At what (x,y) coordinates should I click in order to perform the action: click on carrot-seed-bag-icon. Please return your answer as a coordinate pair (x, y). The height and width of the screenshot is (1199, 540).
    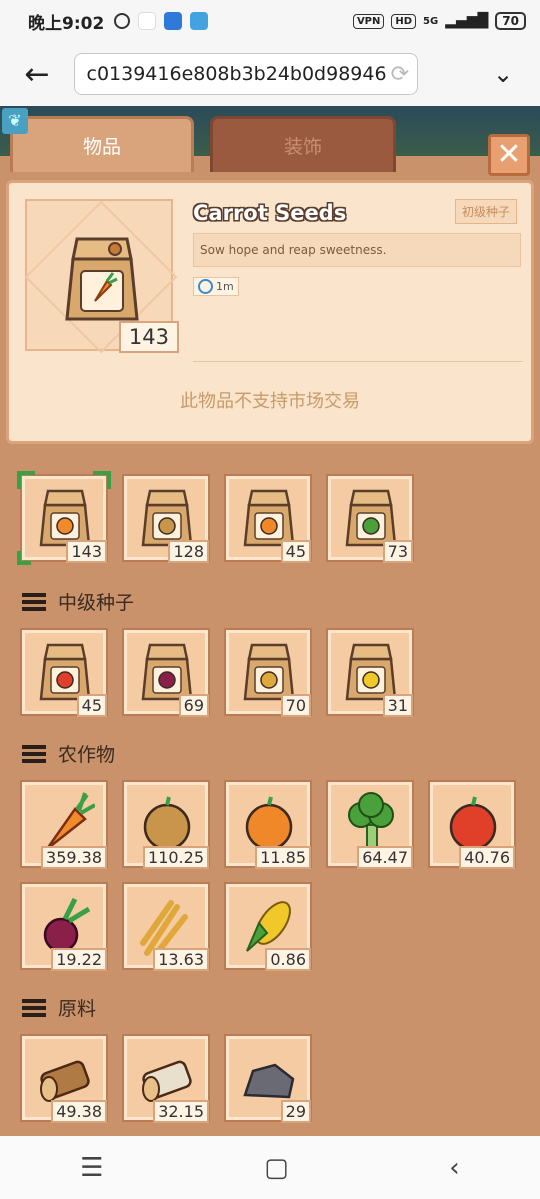
    Looking at the image, I should click on (102, 279).